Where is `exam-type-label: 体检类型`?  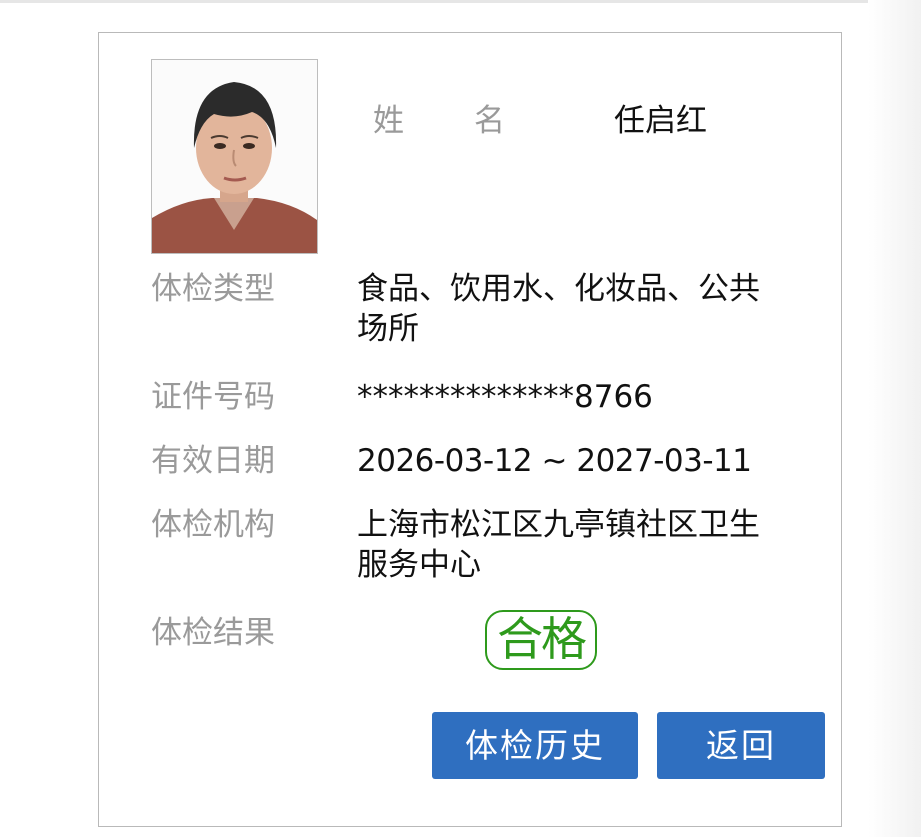
exam-type-label: 体检类型 is located at coordinates (213, 289).